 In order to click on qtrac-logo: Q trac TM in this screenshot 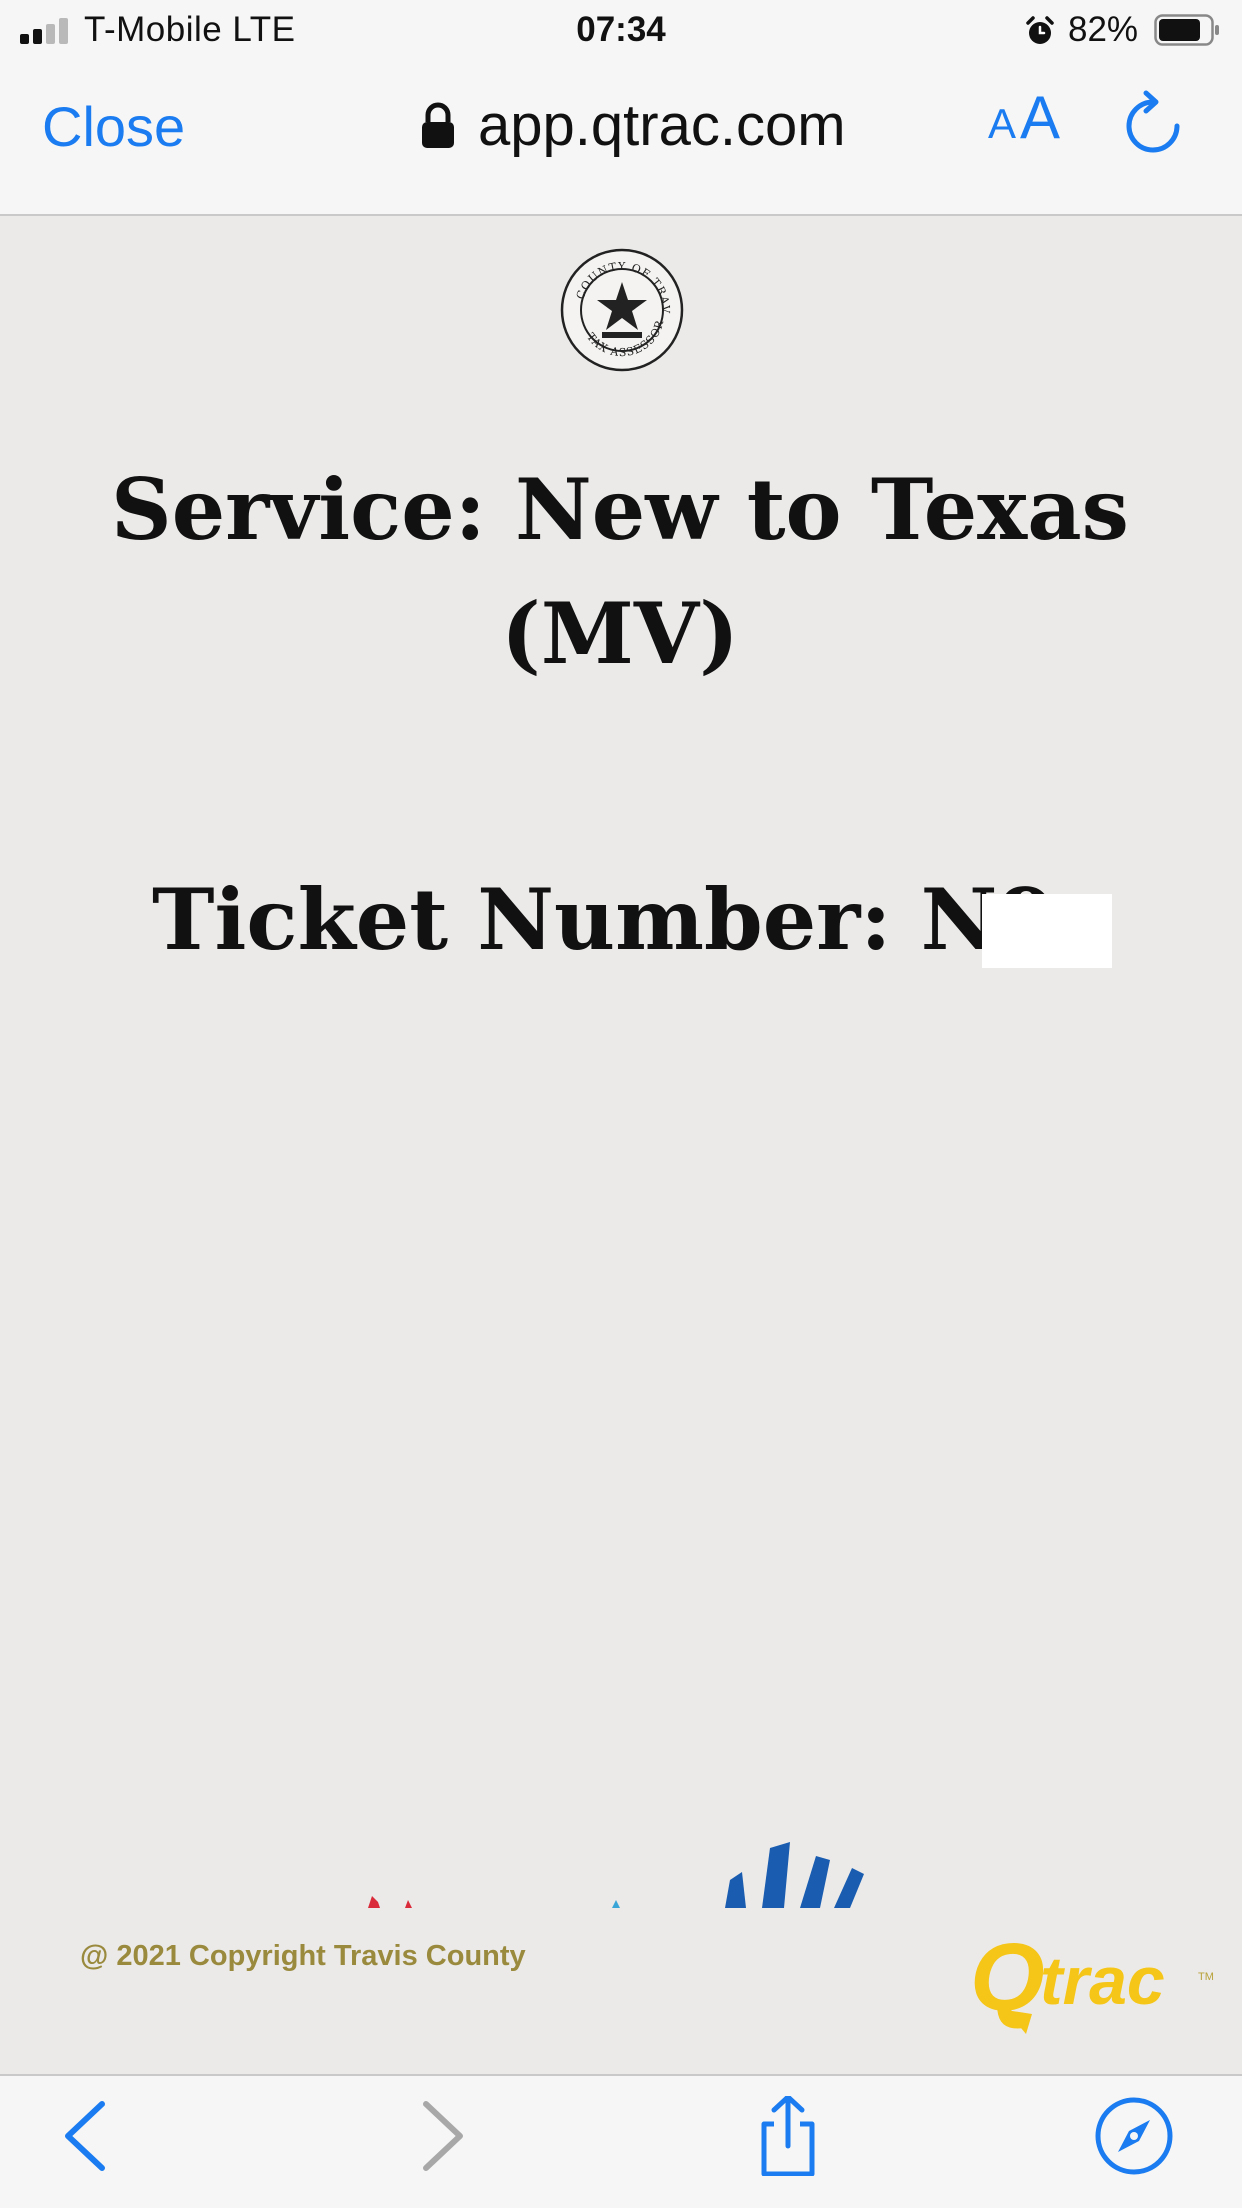, I will do `click(1092, 1982)`.